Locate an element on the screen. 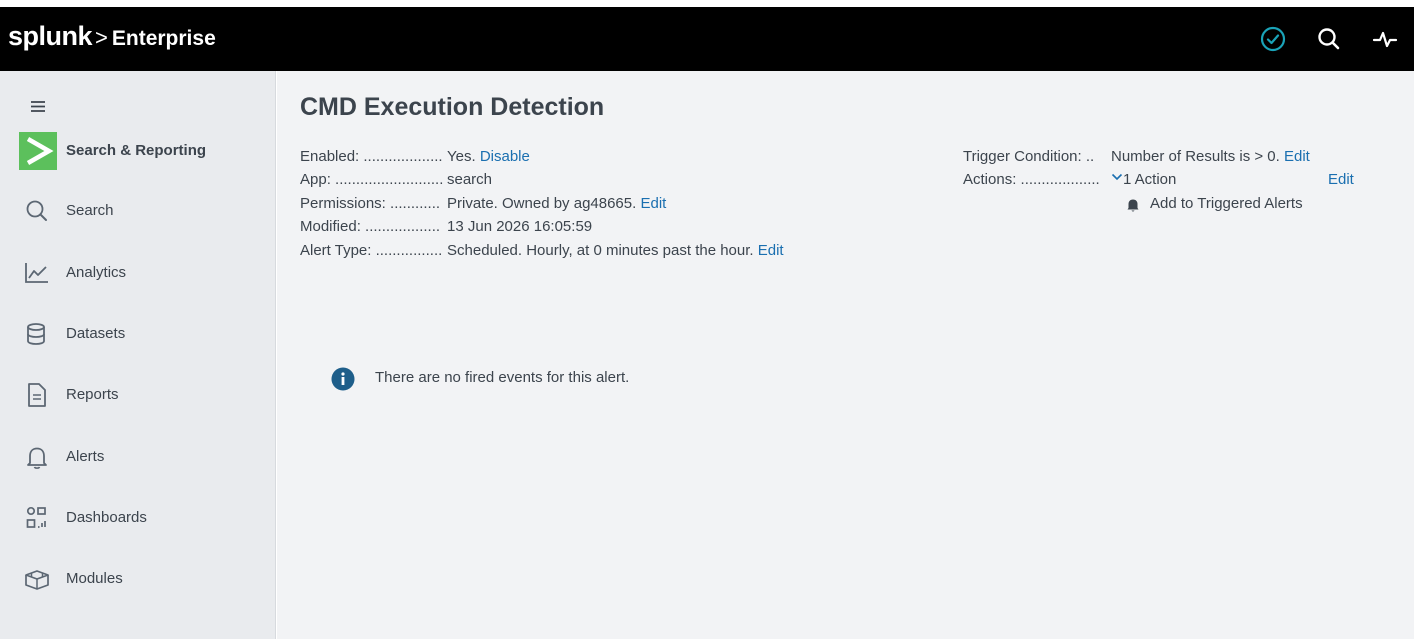  sidebar-item-label: Search is located at coordinates (90, 210).